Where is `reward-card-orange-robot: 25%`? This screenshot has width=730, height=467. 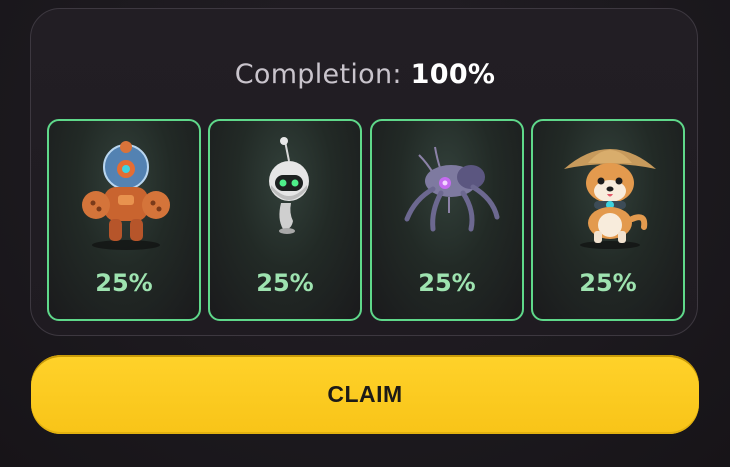
reward-card-orange-robot: 25% is located at coordinates (124, 220).